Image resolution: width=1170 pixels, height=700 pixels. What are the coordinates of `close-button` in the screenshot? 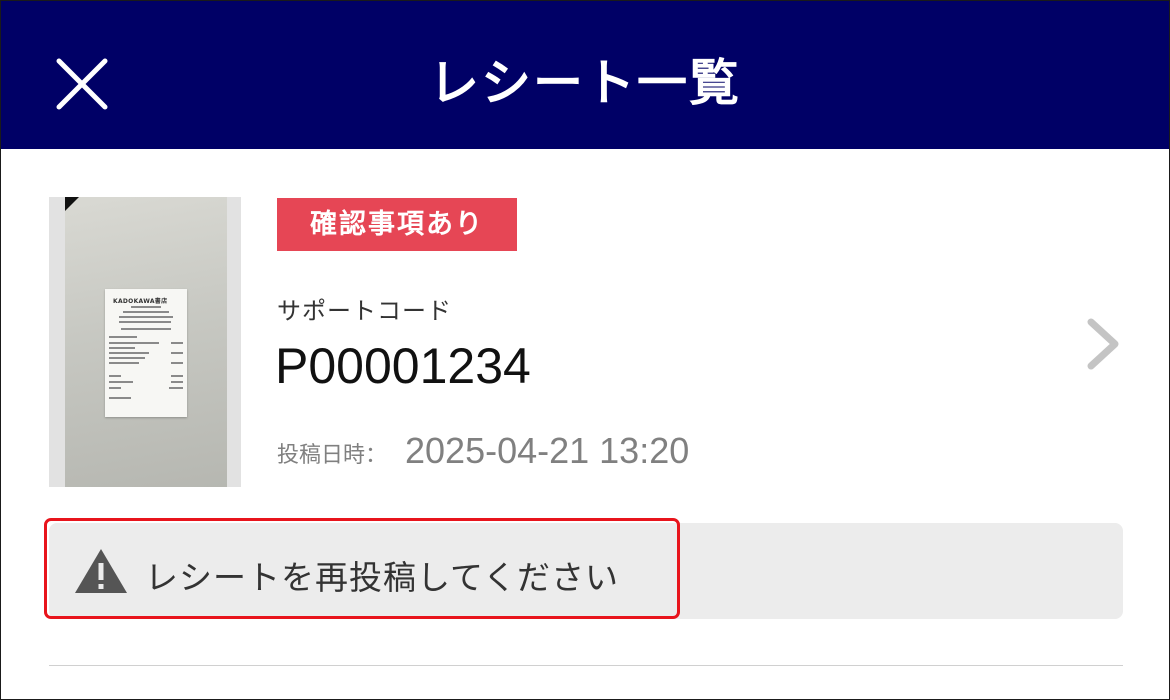 It's located at (83, 85).